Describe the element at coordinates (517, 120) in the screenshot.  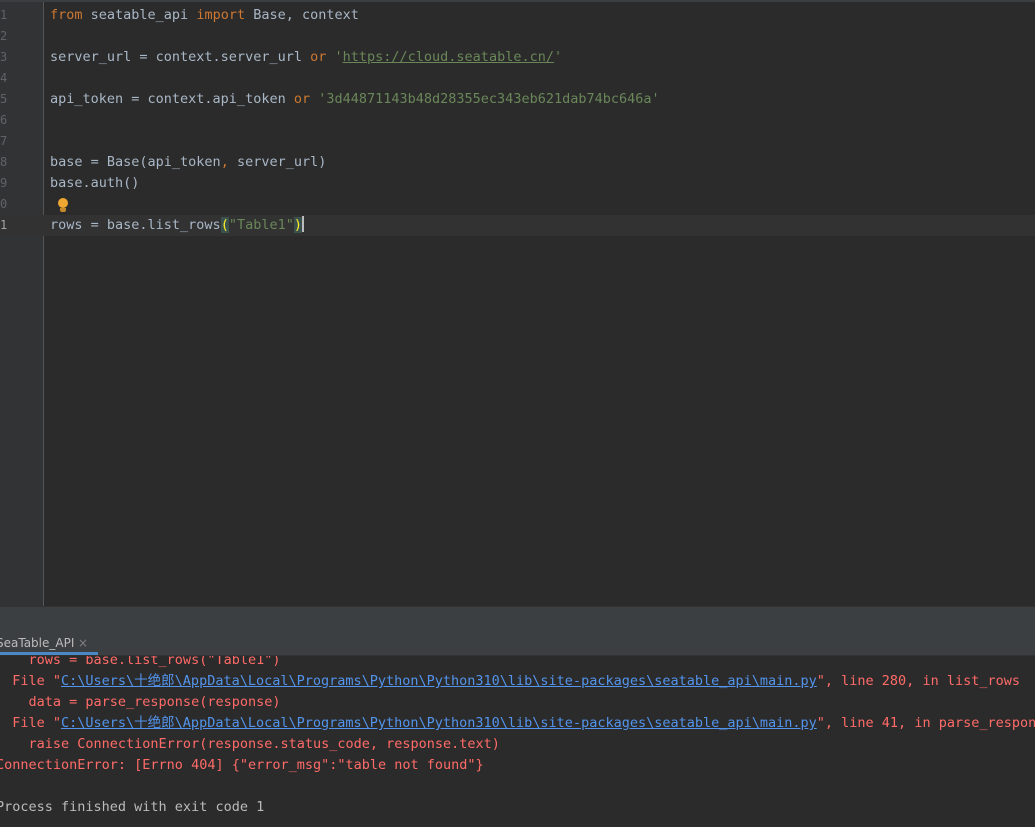
I see `code-line: 6` at that location.